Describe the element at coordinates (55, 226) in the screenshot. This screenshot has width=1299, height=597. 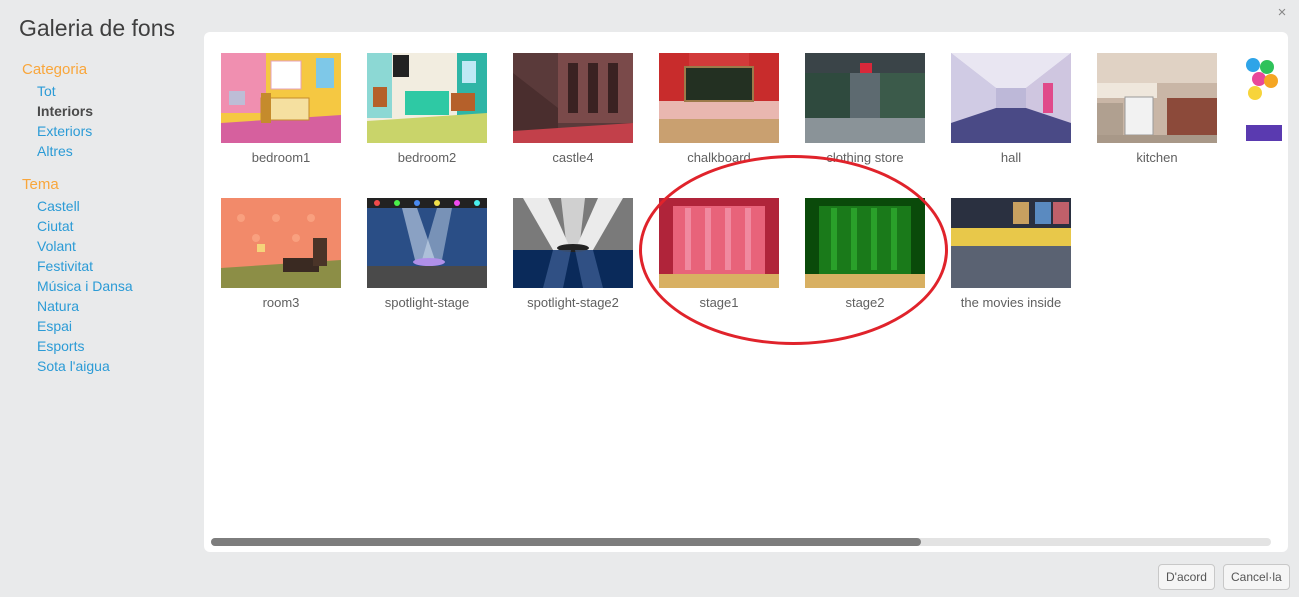
I see `theme-item-ciutat: Ciutat` at that location.